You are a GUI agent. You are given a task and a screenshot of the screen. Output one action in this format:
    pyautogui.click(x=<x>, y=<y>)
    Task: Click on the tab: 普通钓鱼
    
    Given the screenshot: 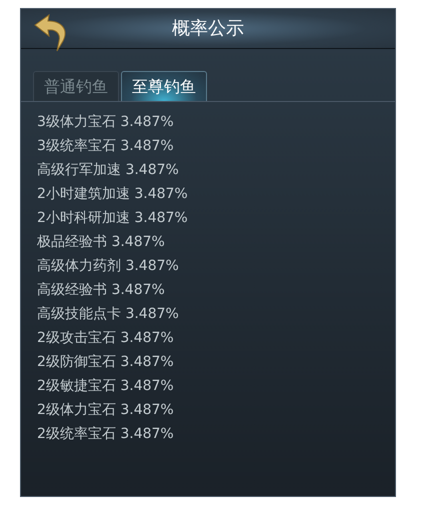 What is the action you would take?
    pyautogui.click(x=76, y=86)
    